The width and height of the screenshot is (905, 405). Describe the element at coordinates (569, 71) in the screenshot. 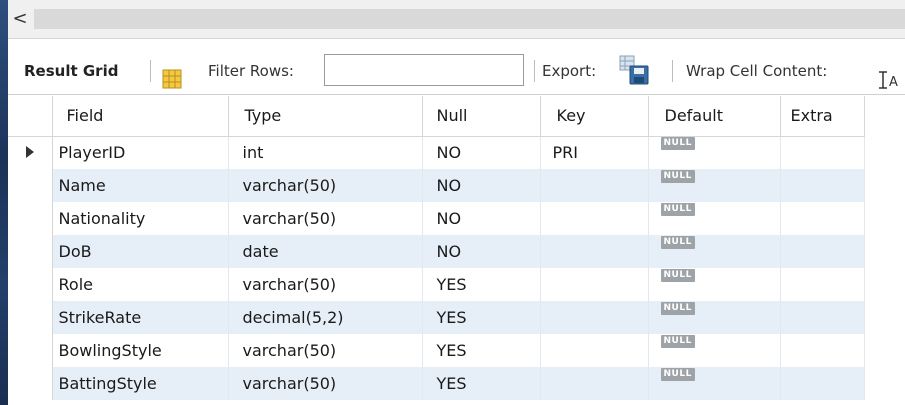

I see `export-label: Export:` at that location.